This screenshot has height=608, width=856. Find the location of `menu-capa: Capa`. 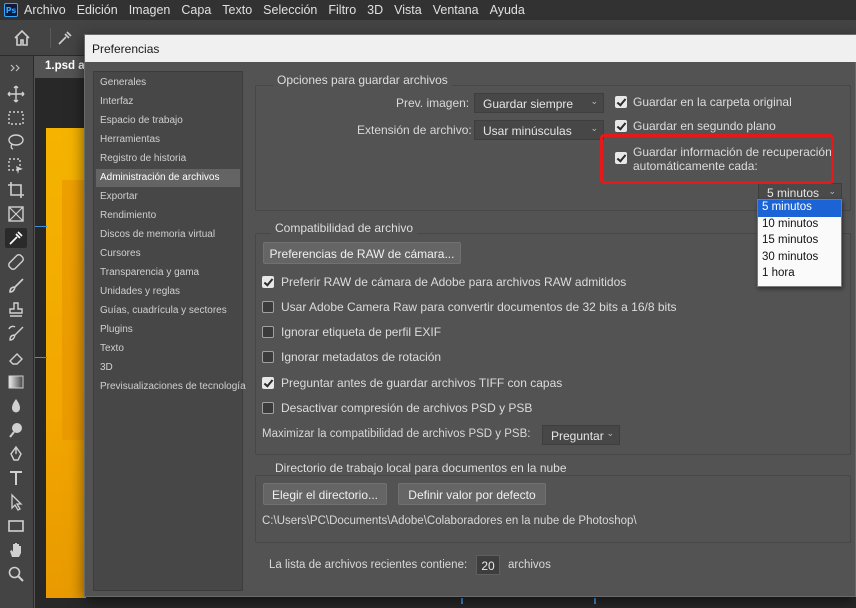

menu-capa: Capa is located at coordinates (196, 10).